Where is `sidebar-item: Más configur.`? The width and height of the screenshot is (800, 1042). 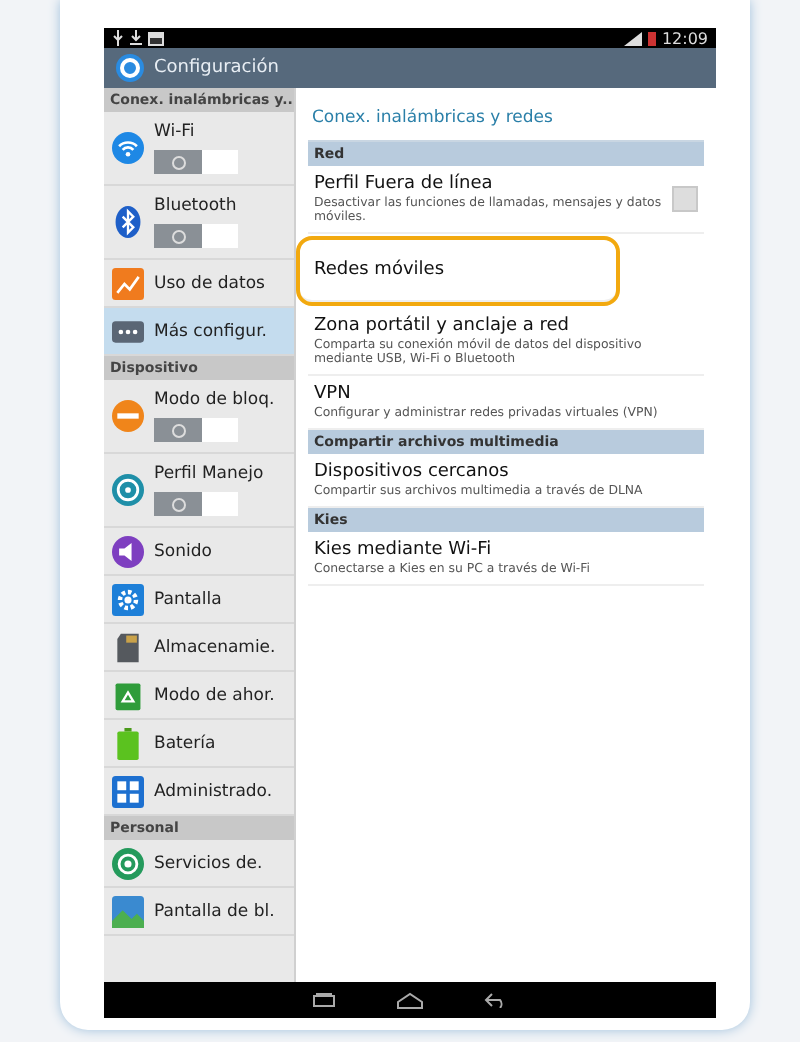
sidebar-item: Más configur. is located at coordinates (199, 332).